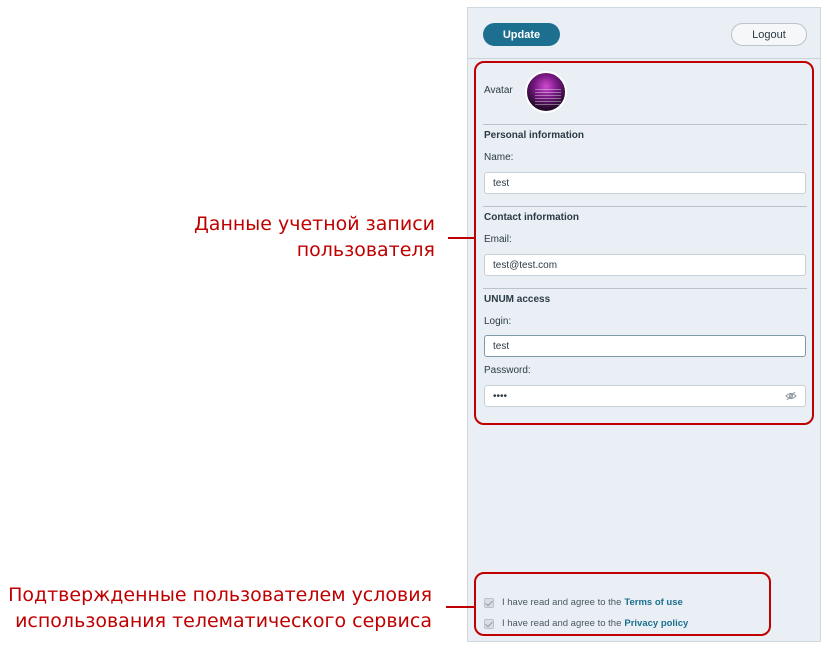 This screenshot has width=830, height=664. What do you see at coordinates (365, 250) in the screenshot?
I see `account-annotation-line2: пользователя` at bounding box center [365, 250].